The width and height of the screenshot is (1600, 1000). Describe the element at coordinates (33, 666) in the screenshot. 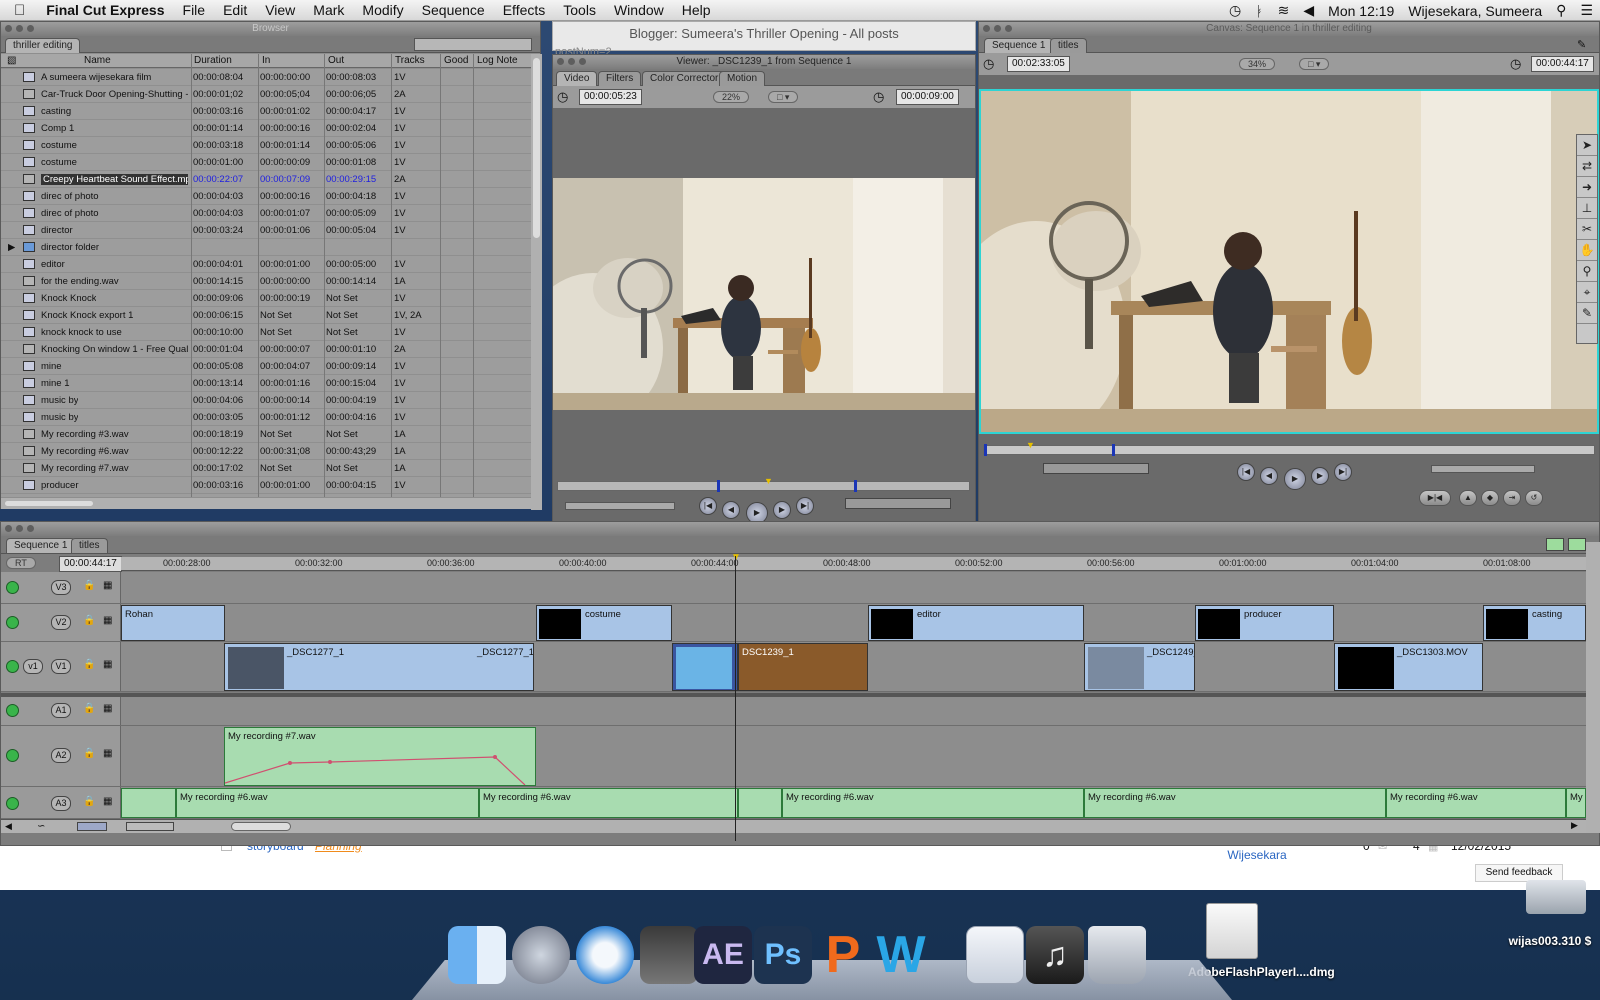

I see `source-patch-v1: v1` at that location.